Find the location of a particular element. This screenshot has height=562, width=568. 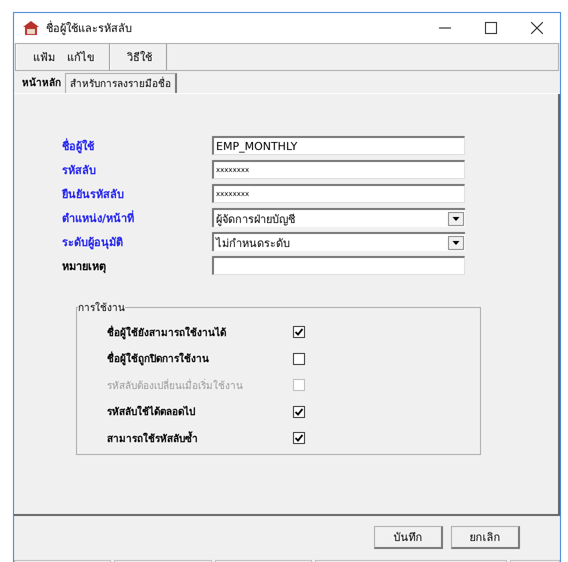

field-label: ระดับผู้อนุมัติ is located at coordinates (93, 242).